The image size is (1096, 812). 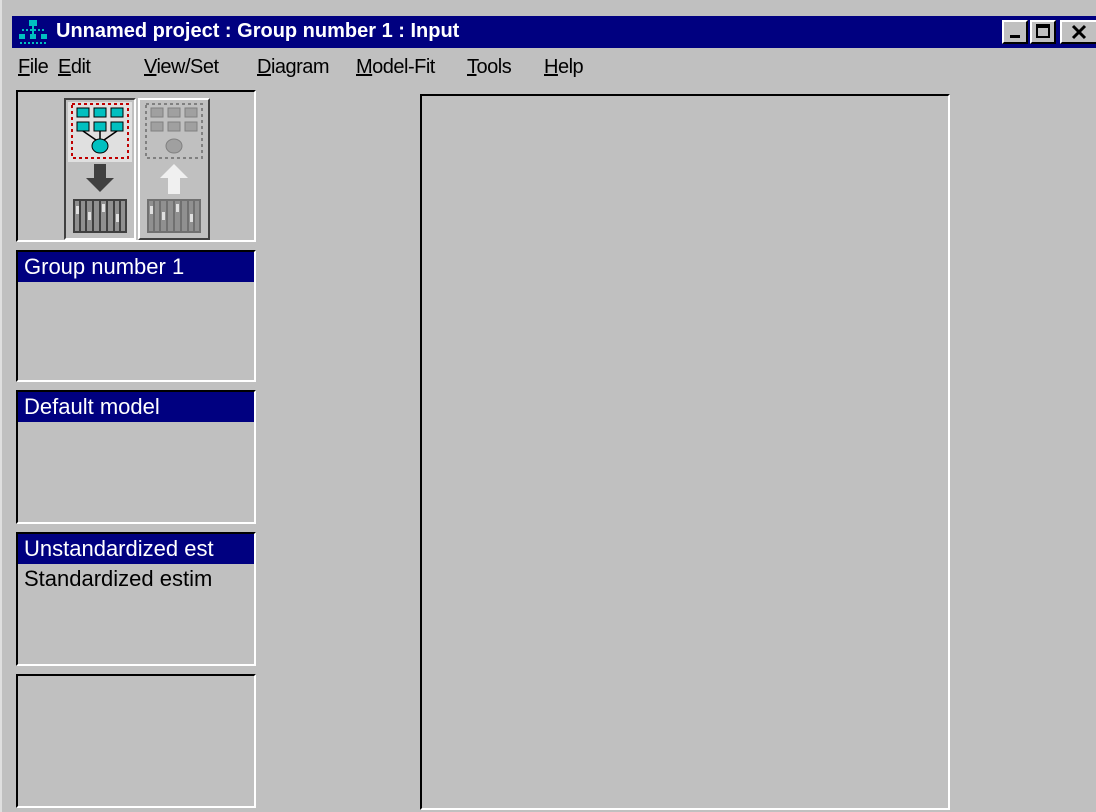 I want to click on menu-diagram: Diagram, so click(x=293, y=67).